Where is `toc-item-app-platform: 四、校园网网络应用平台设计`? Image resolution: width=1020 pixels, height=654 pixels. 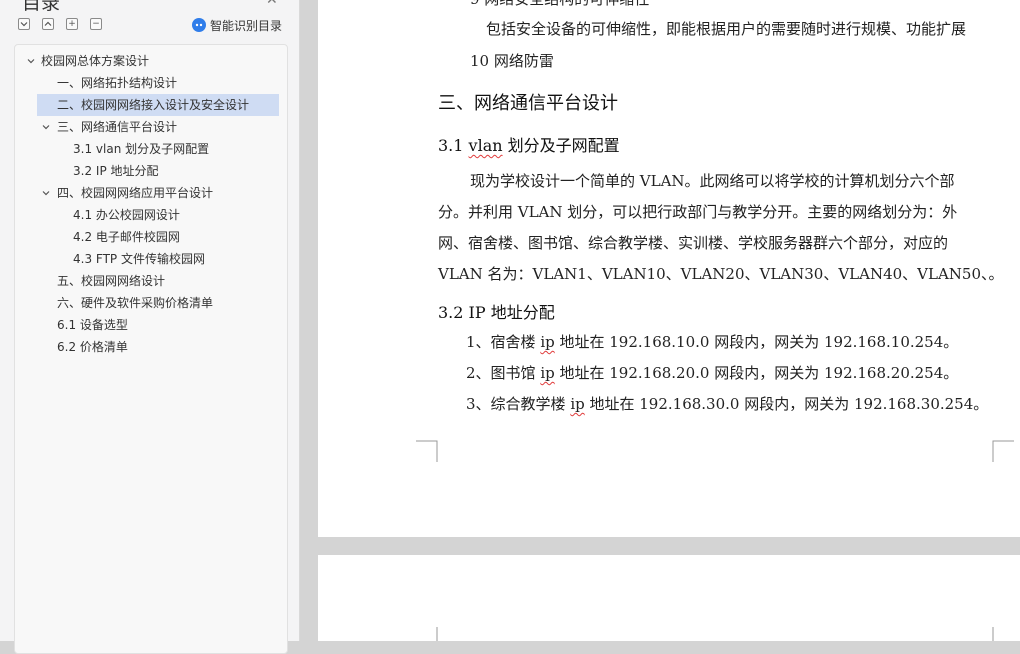 toc-item-app-platform: 四、校园网网络应用平台设计 is located at coordinates (126, 193).